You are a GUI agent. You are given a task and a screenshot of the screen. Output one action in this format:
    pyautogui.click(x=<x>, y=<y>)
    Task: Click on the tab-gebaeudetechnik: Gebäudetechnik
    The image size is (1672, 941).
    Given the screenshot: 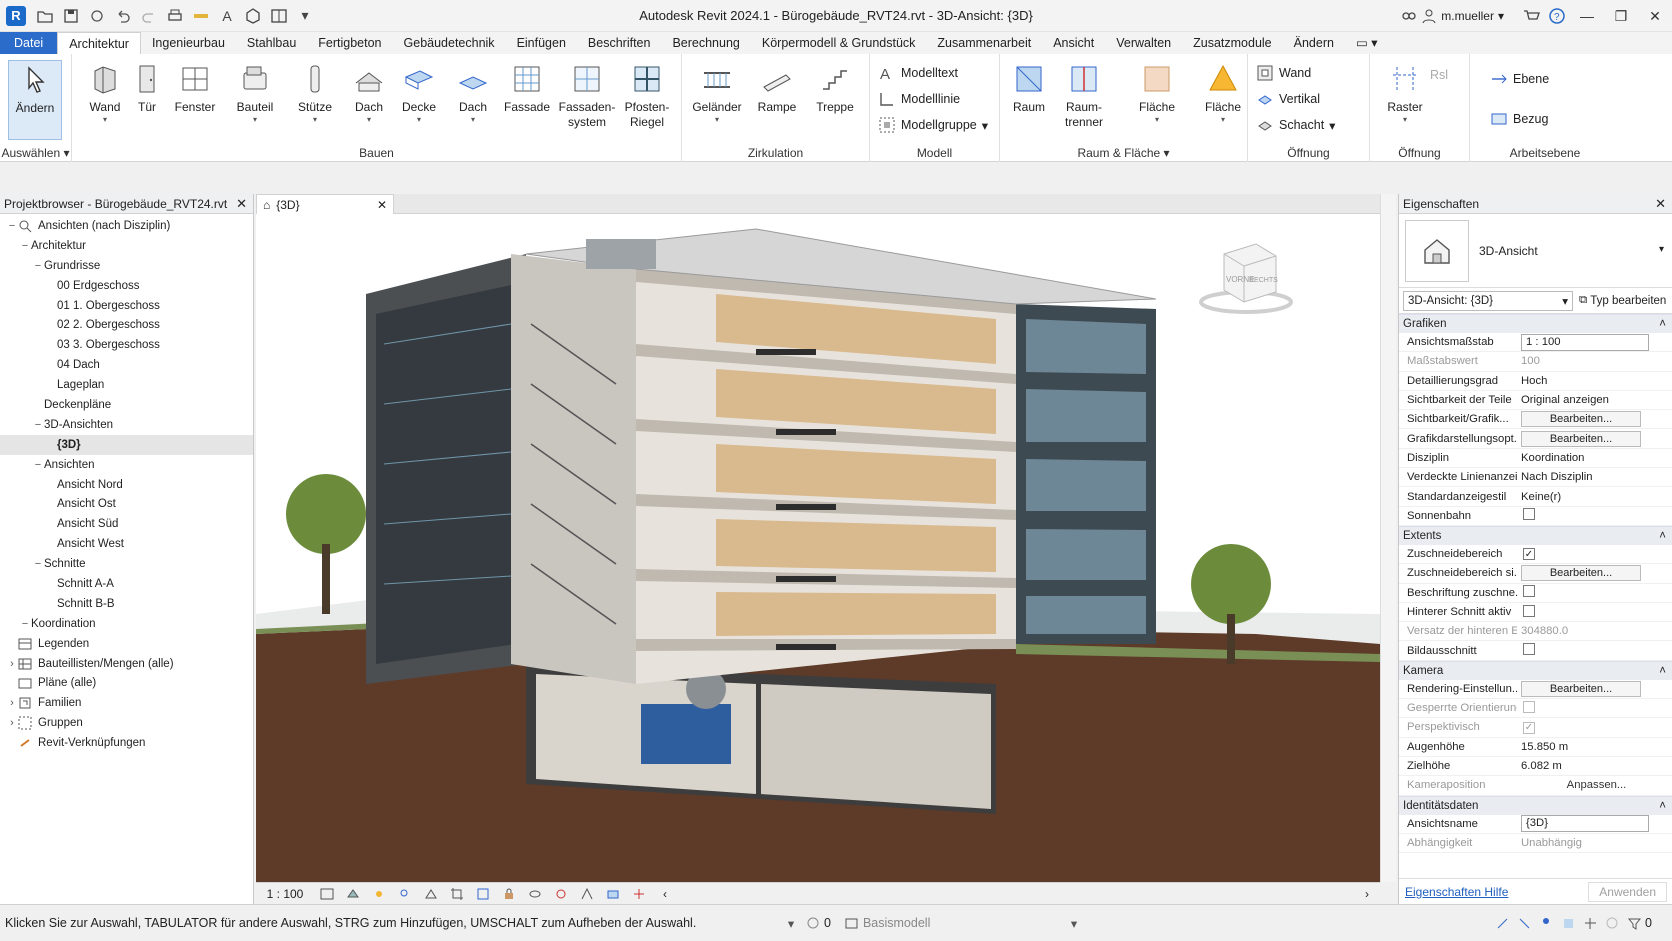 What is the action you would take?
    pyautogui.click(x=449, y=43)
    